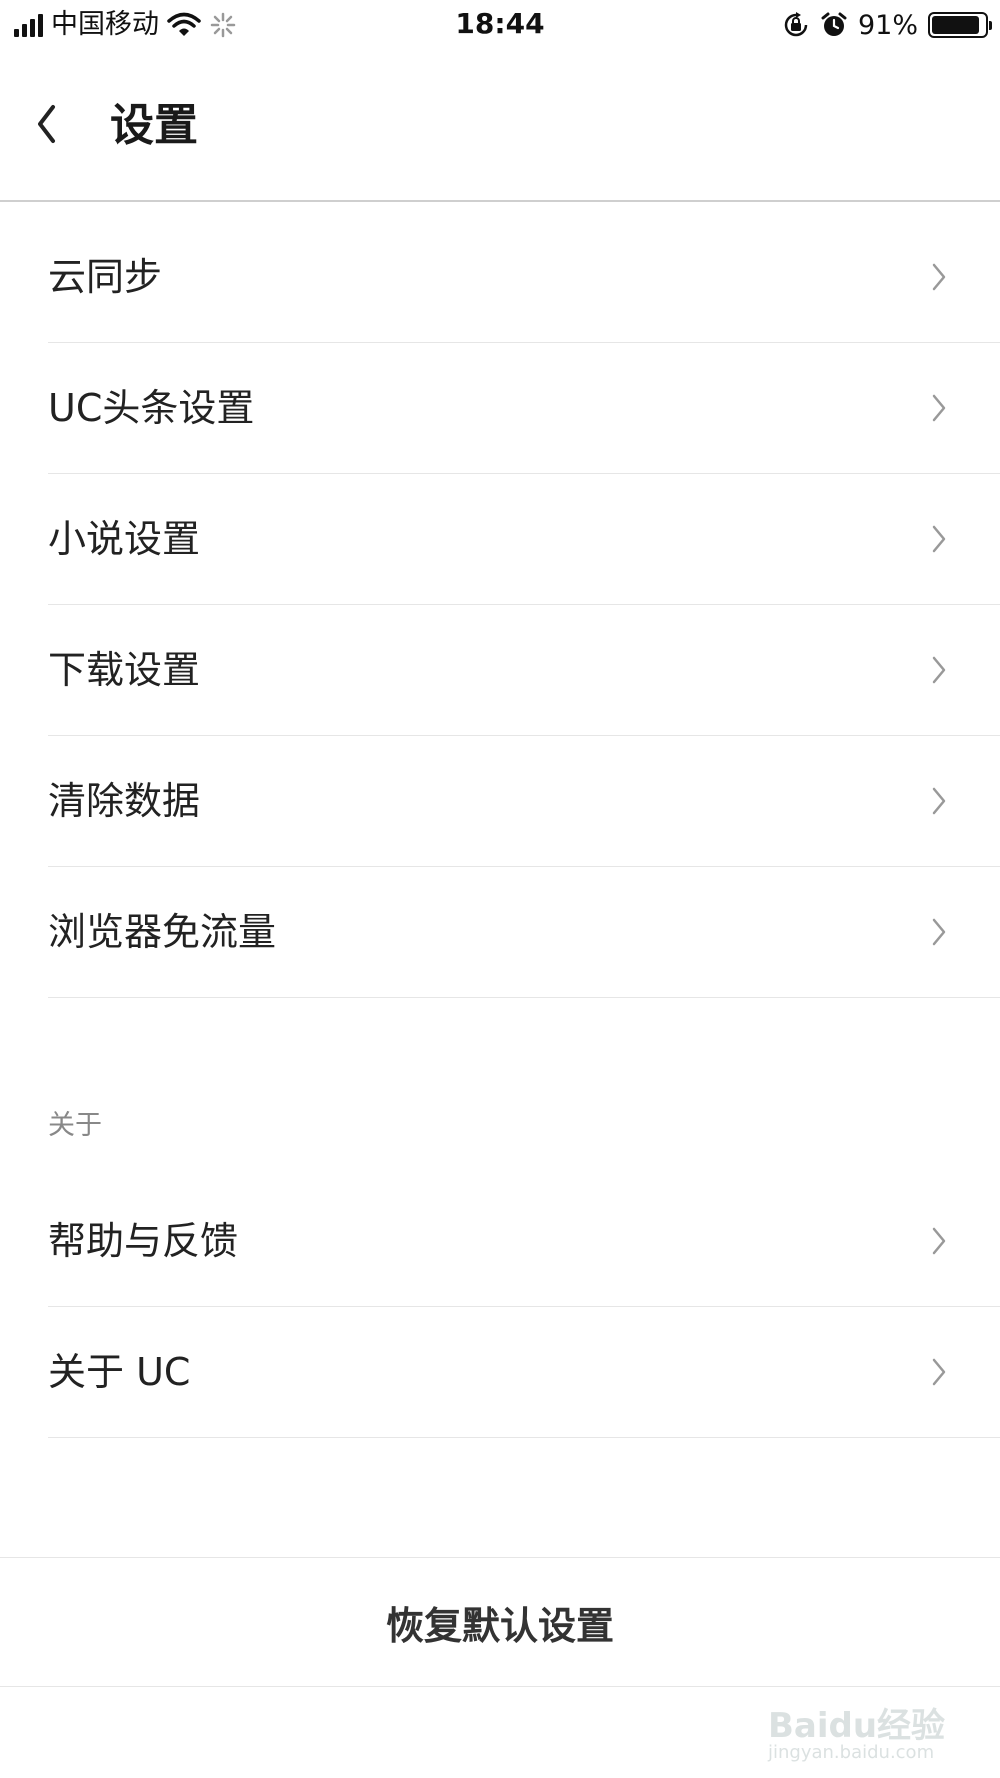 The width and height of the screenshot is (1000, 1778). Describe the element at coordinates (500, 25) in the screenshot. I see `status-bar: 中国移动 18:44 91%` at that location.